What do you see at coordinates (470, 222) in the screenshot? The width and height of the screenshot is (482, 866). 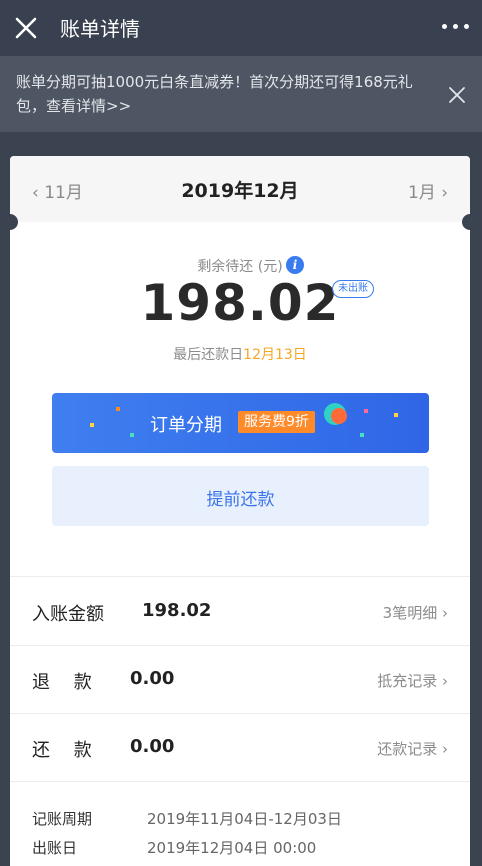 I see `card-notch-right` at bounding box center [470, 222].